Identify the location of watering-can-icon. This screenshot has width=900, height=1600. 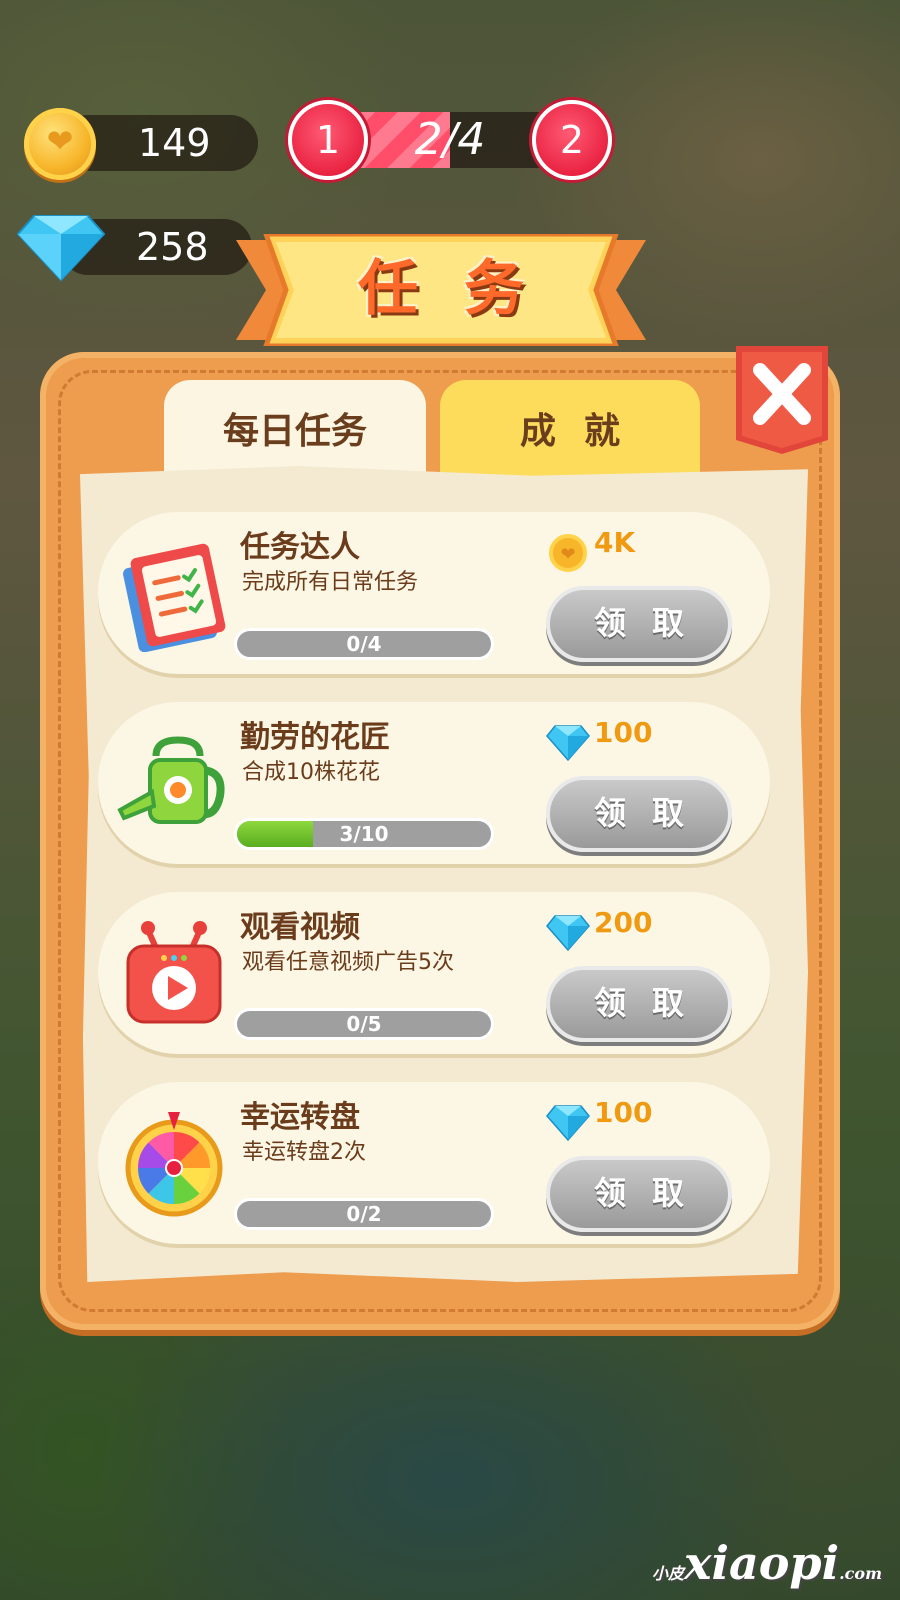
(171, 780).